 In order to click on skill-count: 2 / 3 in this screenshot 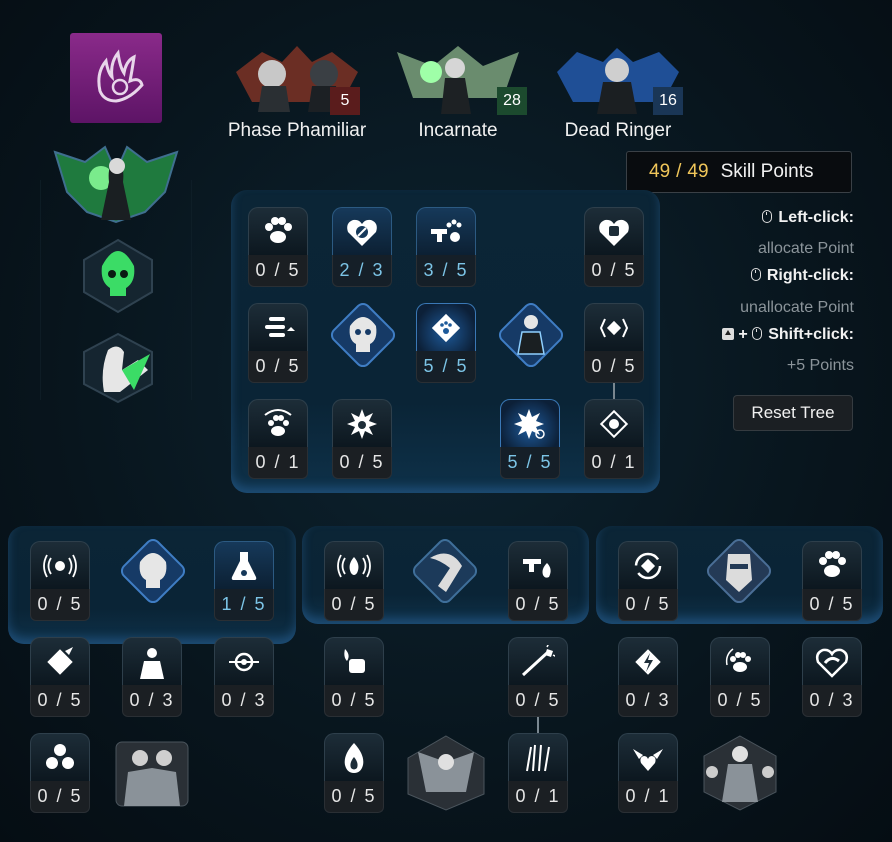, I will do `click(362, 271)`.